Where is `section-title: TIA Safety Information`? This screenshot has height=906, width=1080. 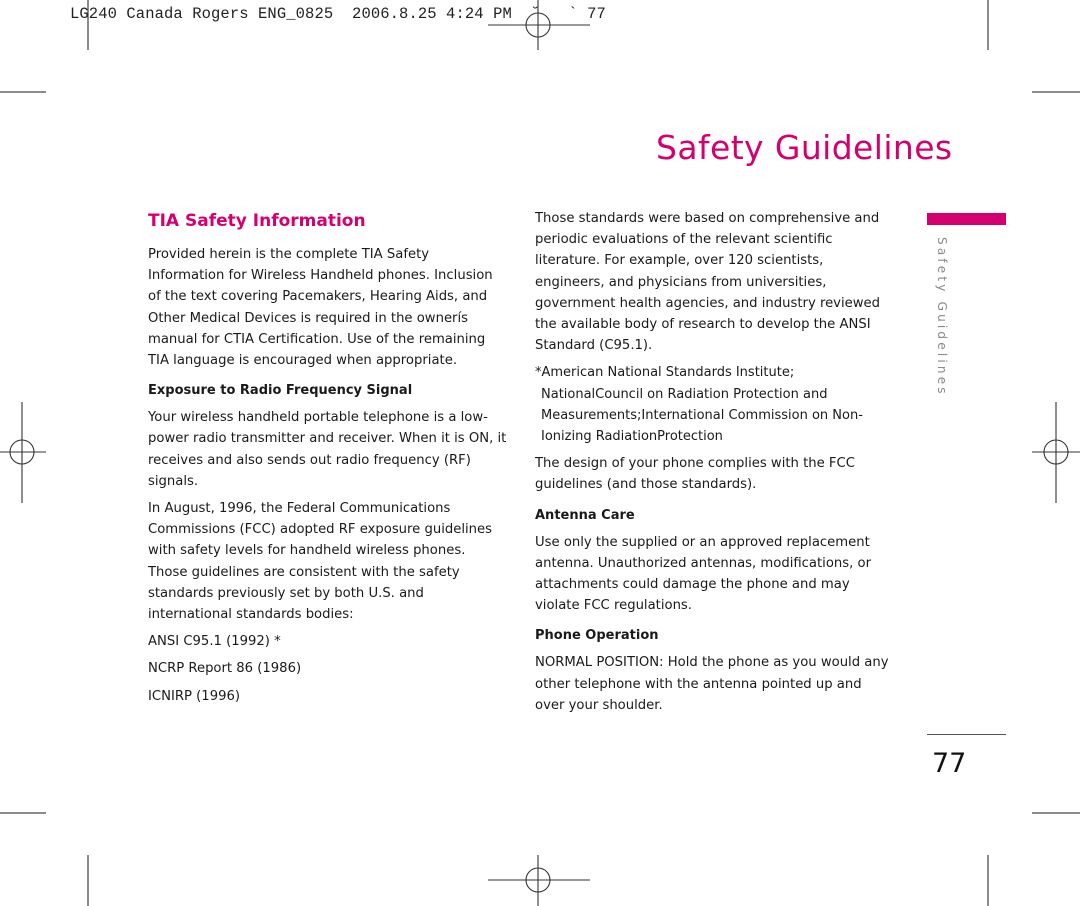
section-title: TIA Safety Information is located at coordinates (257, 221).